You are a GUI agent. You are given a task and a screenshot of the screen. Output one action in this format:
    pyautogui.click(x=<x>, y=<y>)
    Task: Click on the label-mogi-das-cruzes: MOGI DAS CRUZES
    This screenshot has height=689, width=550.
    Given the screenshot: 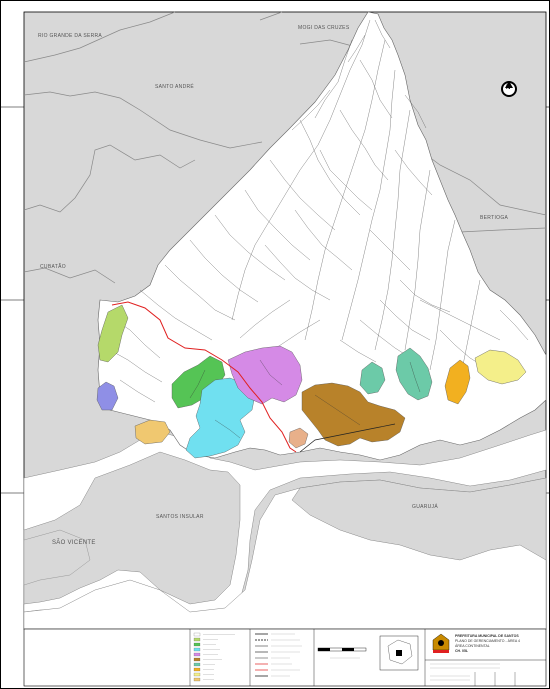 What is the action you would take?
    pyautogui.click(x=324, y=28)
    